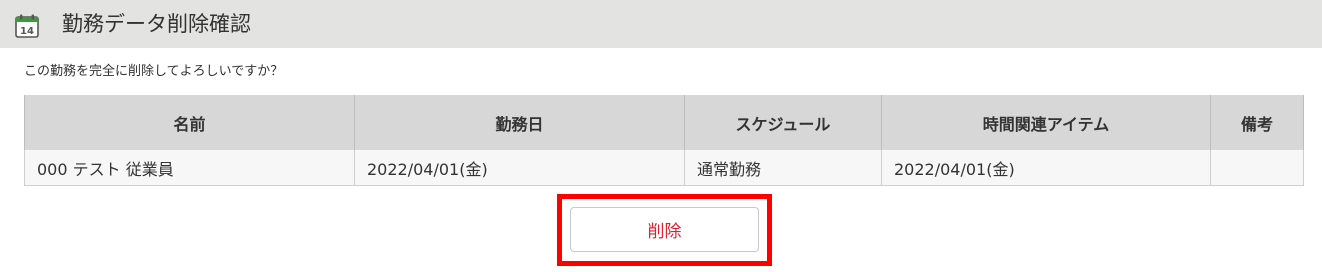 This screenshot has width=1322, height=272. What do you see at coordinates (783, 168) in the screenshot?
I see `cell-schedule: 通常勤務` at bounding box center [783, 168].